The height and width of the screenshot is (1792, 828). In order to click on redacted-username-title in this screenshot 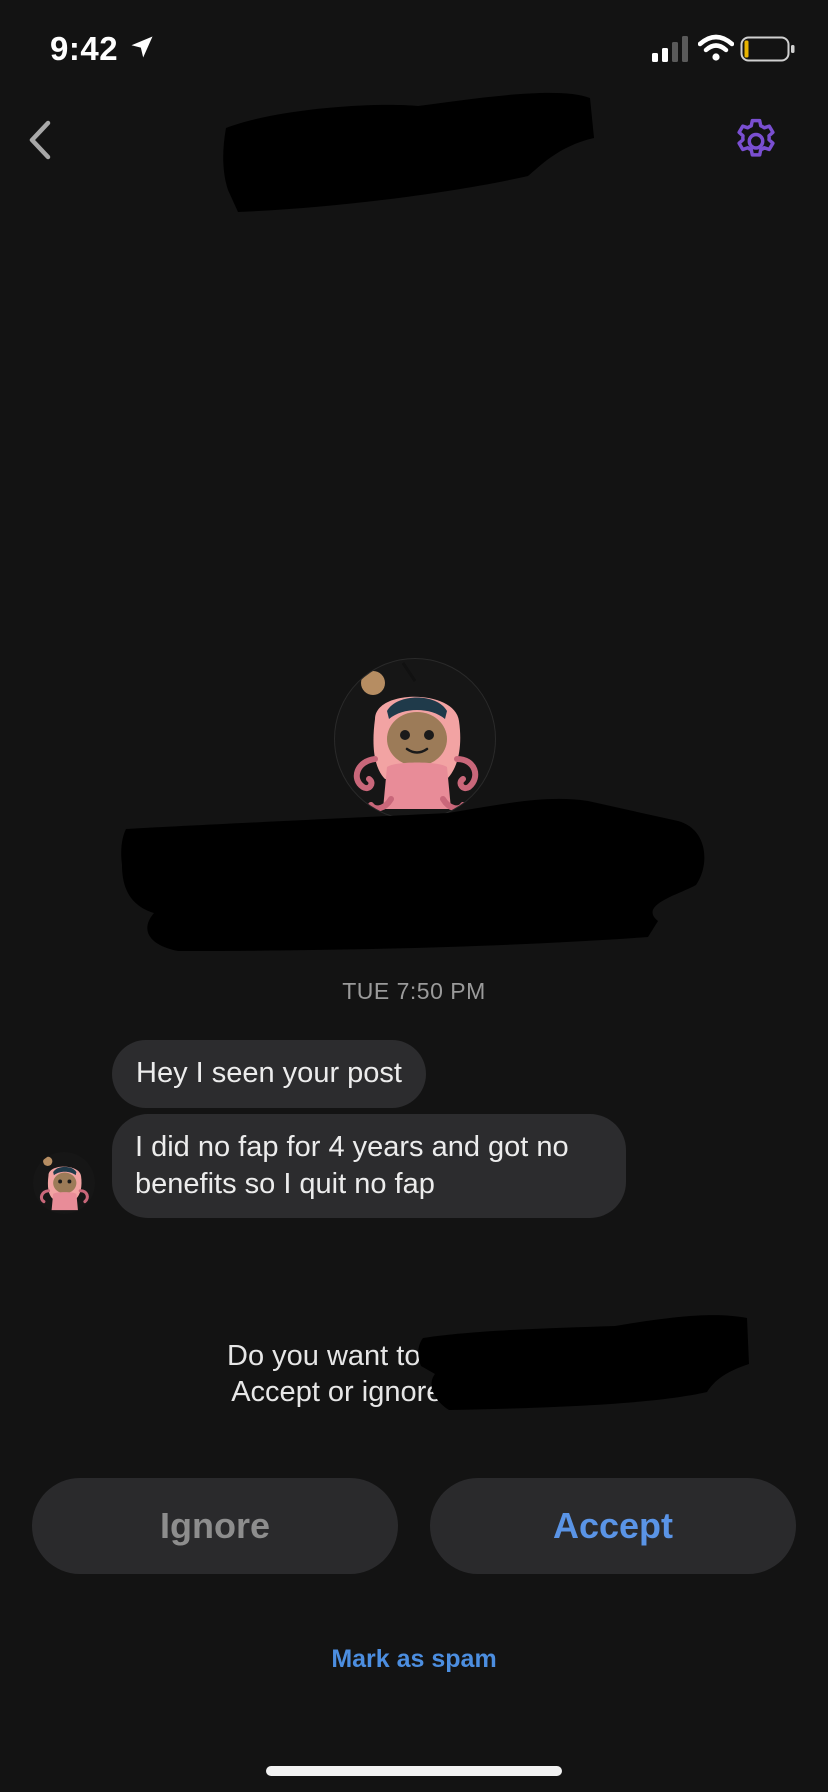, I will do `click(408, 152)`.